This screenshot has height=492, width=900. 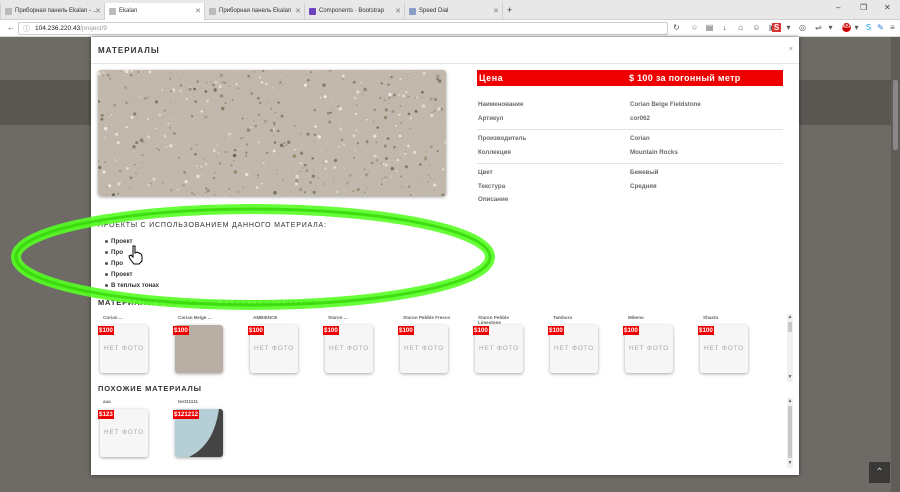 I want to click on scroll-top-button: ⌃, so click(x=879, y=472).